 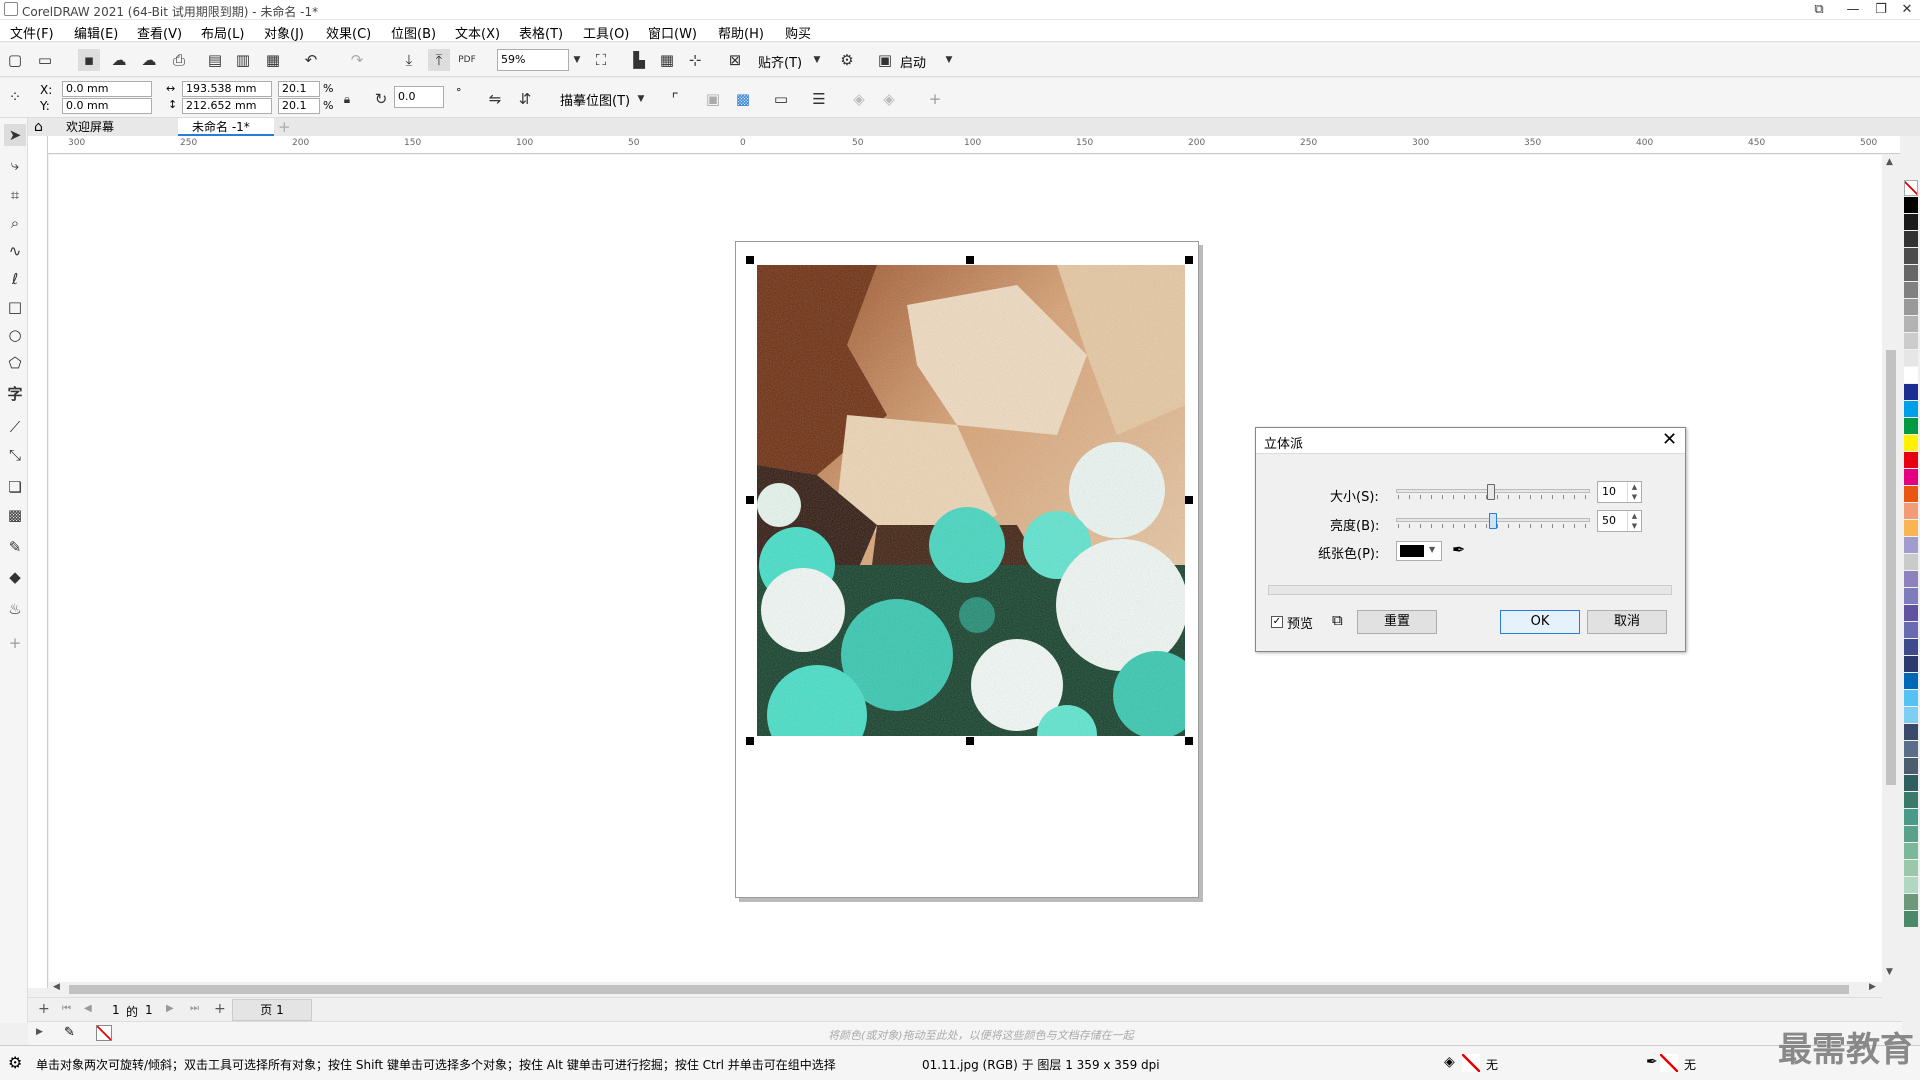 I want to click on size-spin-arrows: ▲ ▼, so click(x=1634, y=492).